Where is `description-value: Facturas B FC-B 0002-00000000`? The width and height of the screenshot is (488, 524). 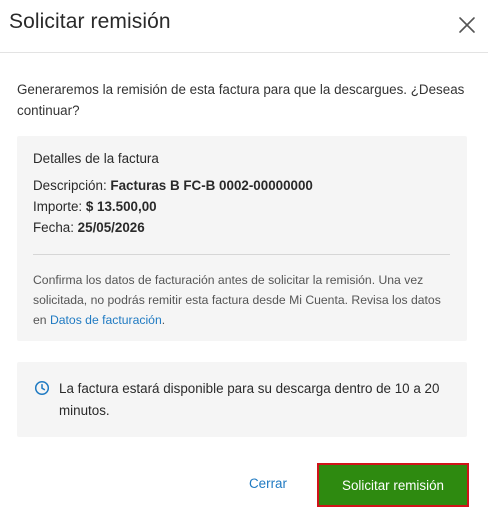
description-value: Facturas B FC-B 0002-00000000 is located at coordinates (211, 185).